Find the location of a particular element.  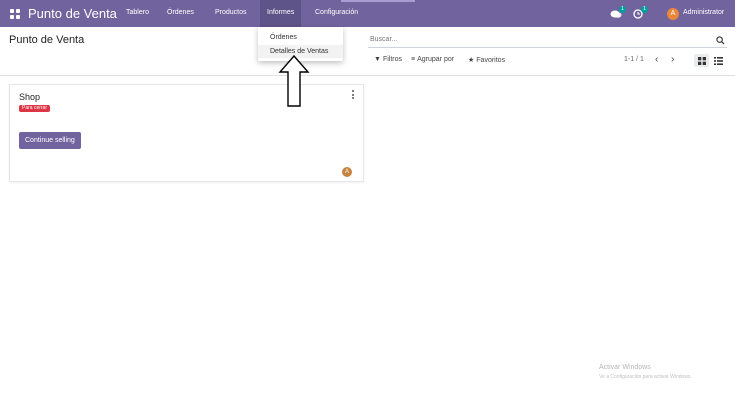

search-bar is located at coordinates (547, 41).